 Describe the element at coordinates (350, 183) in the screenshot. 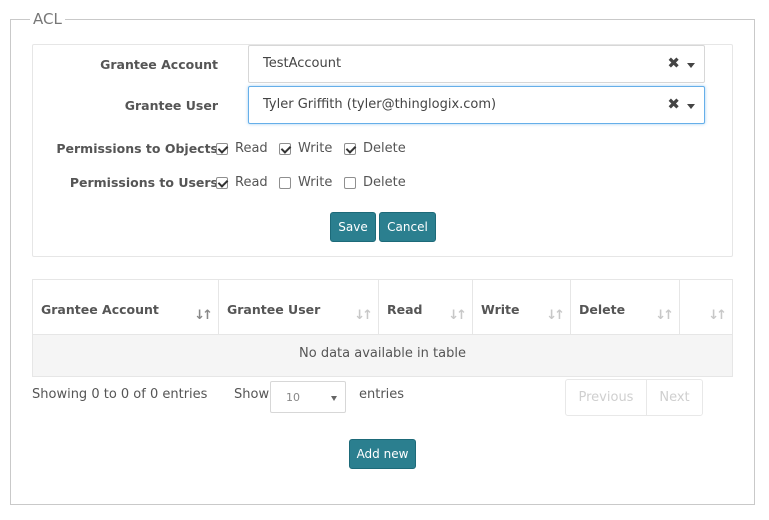

I see `users-delete-checkbox` at that location.